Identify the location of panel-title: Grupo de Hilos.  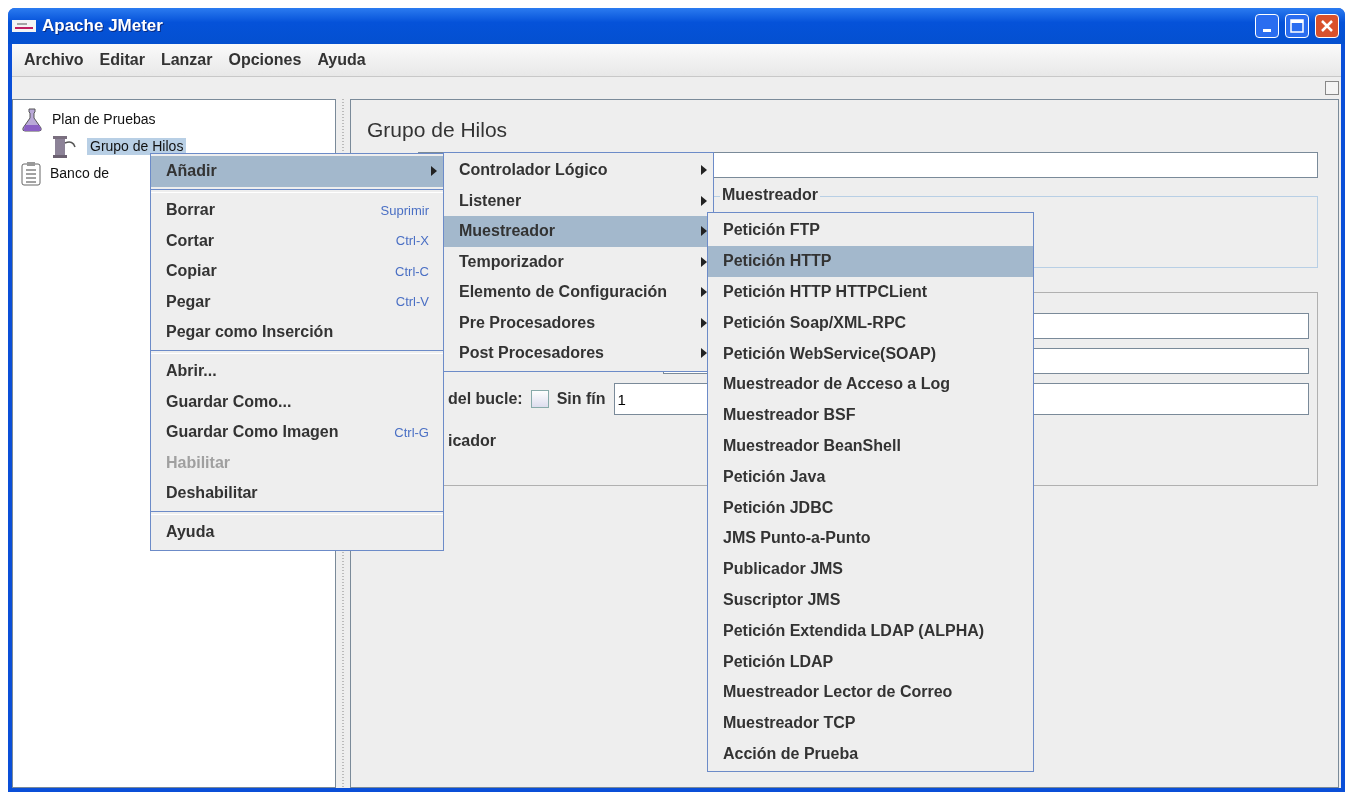
(438, 130).